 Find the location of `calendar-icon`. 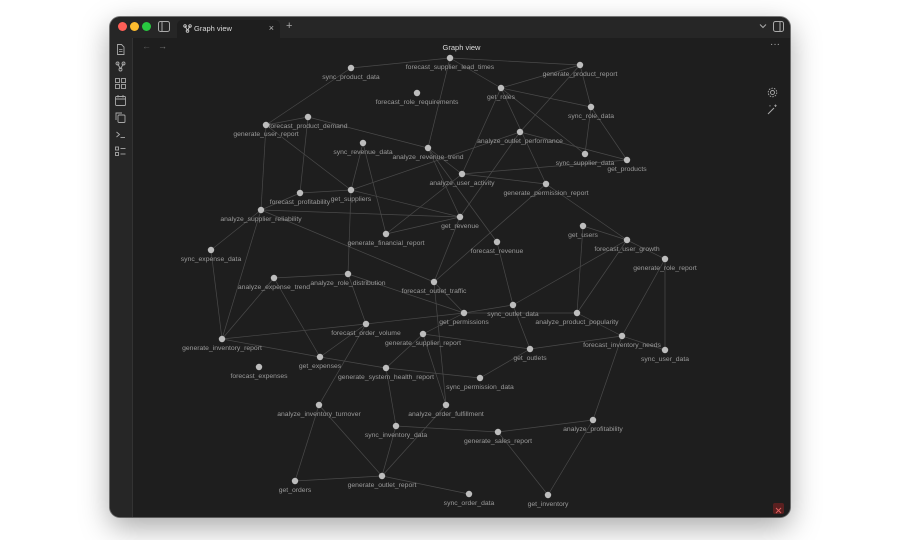

calendar-icon is located at coordinates (120, 100).